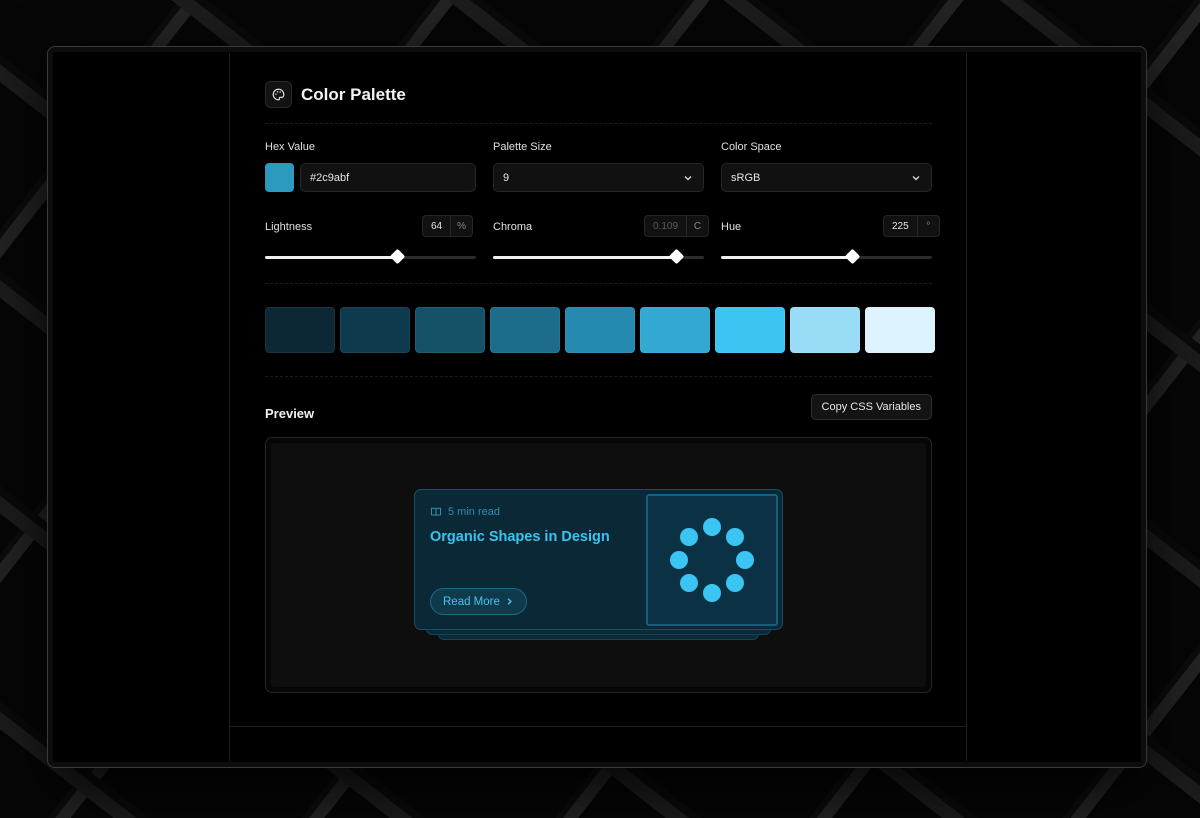 The height and width of the screenshot is (818, 1200). Describe the element at coordinates (520, 537) in the screenshot. I see `card-title: Organic Shapes in Design` at that location.